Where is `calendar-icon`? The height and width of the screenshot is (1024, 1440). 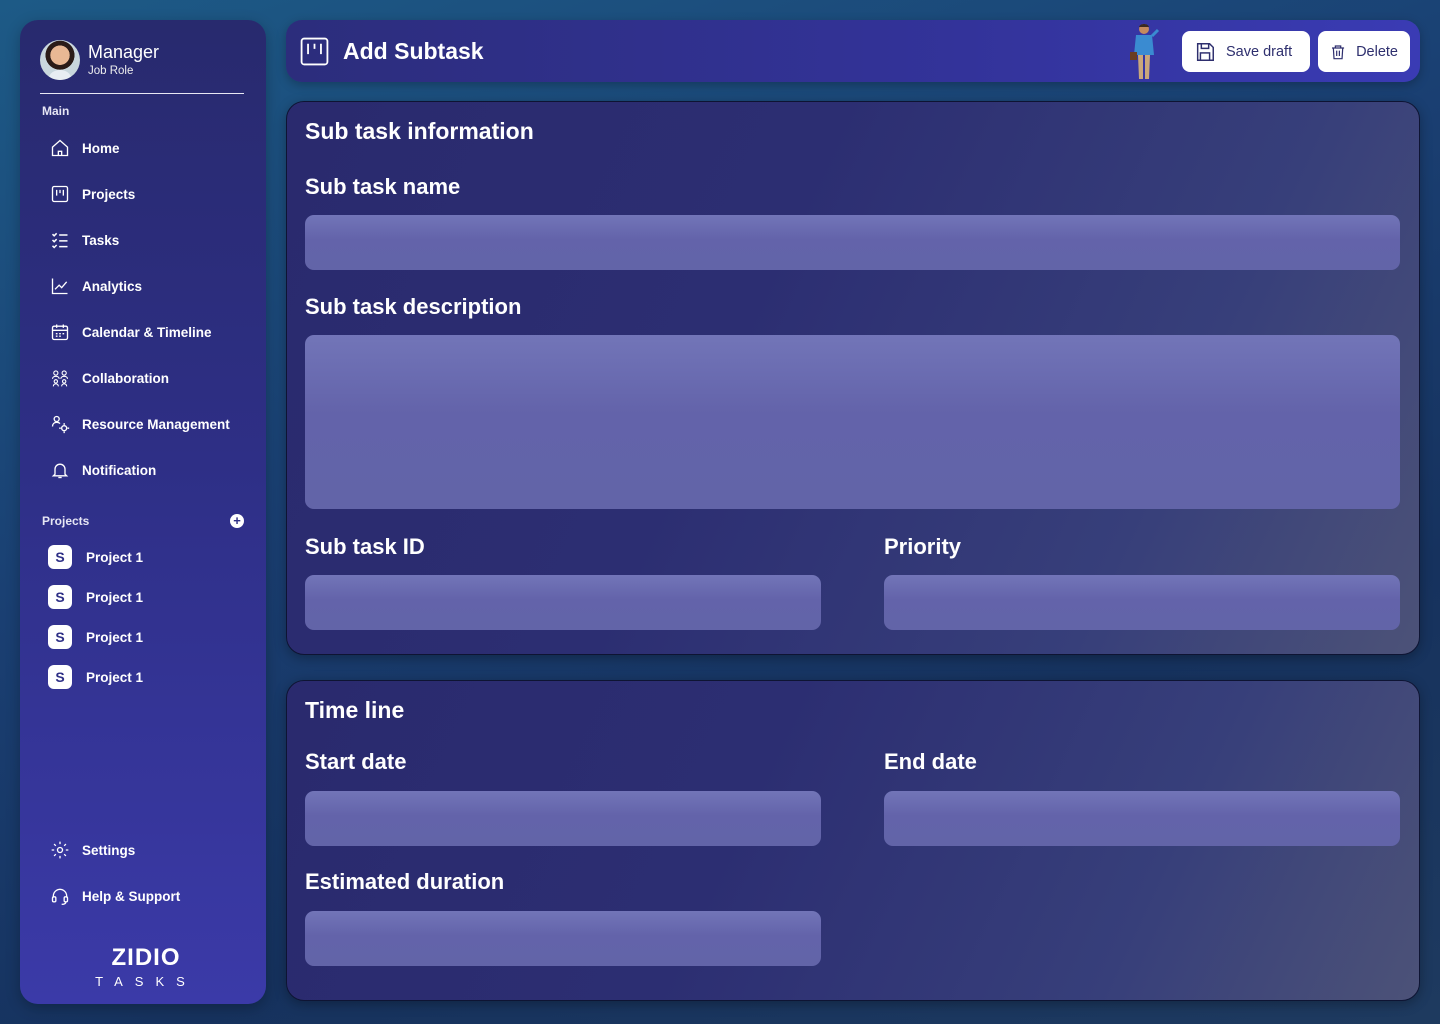
calendar-icon is located at coordinates (60, 332).